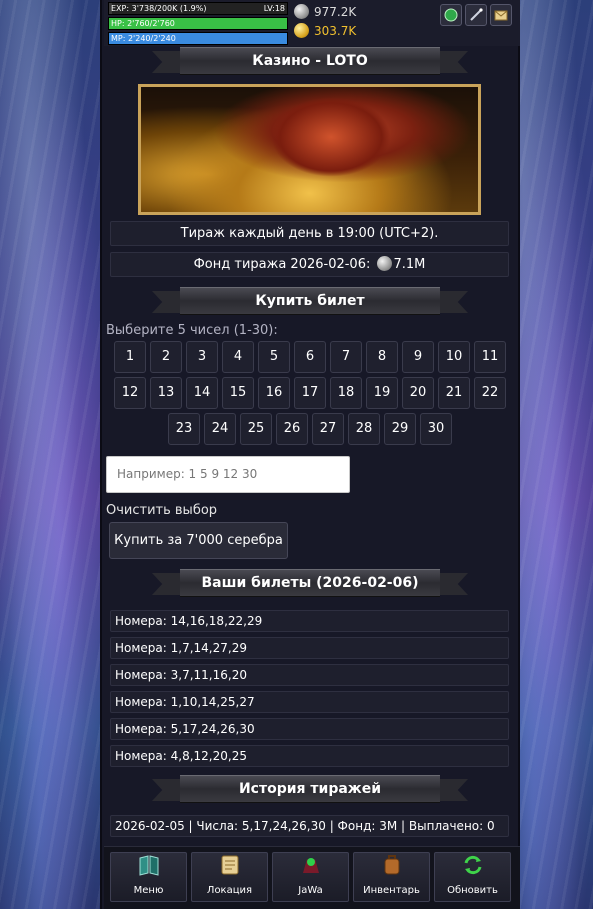 The height and width of the screenshot is (909, 593). What do you see at coordinates (130, 357) in the screenshot?
I see `number-button: 1` at bounding box center [130, 357].